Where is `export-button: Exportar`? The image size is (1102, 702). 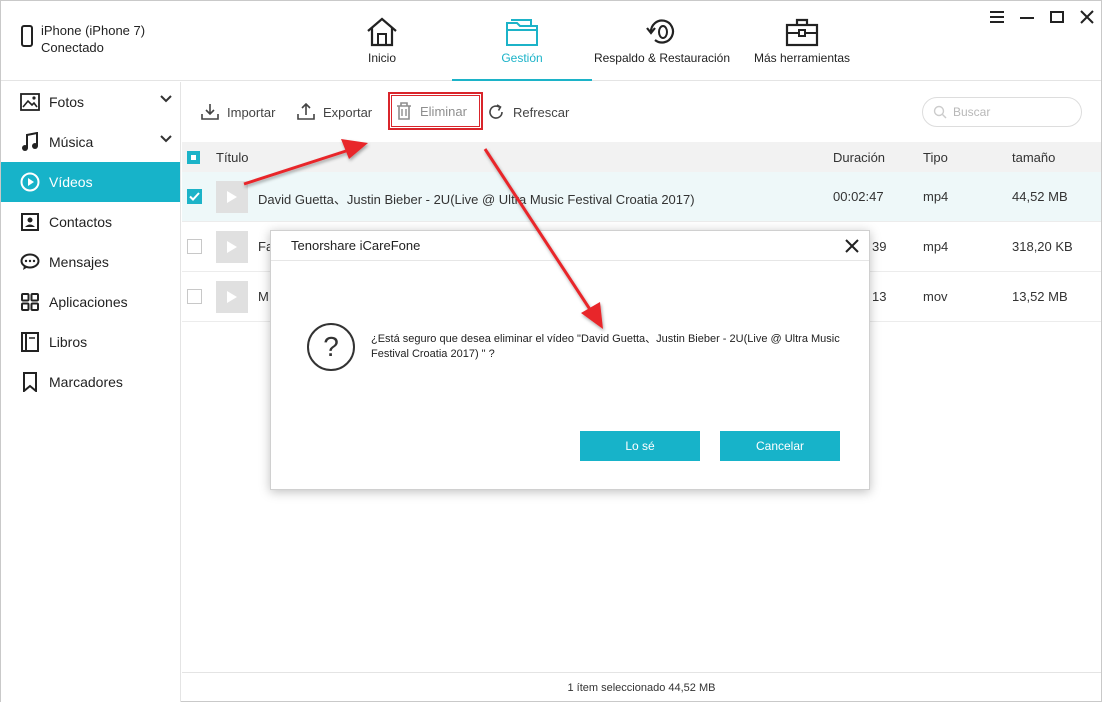
export-button: Exportar is located at coordinates (334, 112).